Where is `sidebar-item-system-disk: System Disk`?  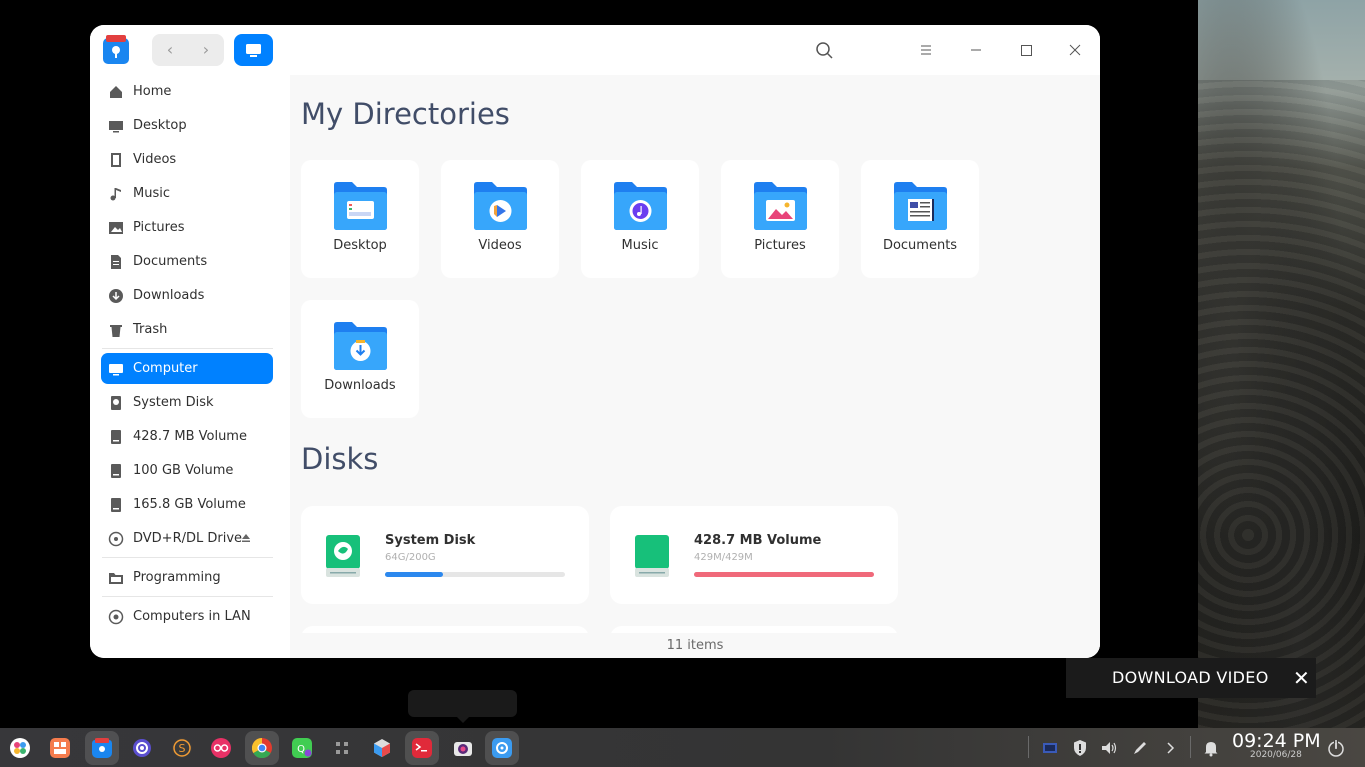 sidebar-item-system-disk: System Disk is located at coordinates (187, 402).